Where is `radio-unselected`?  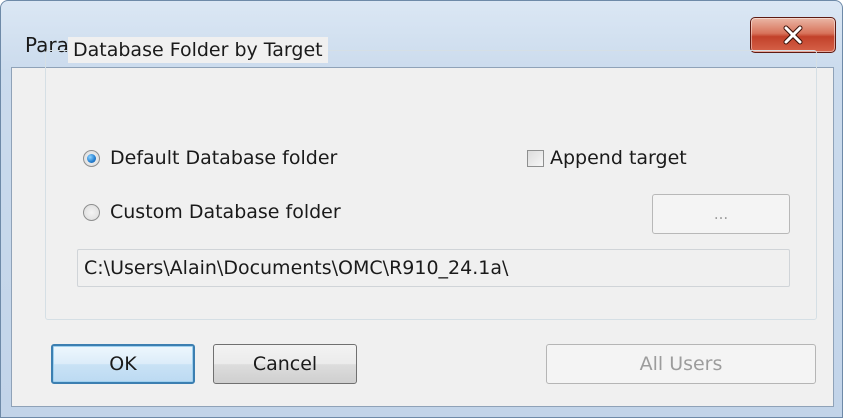 radio-unselected is located at coordinates (91, 212).